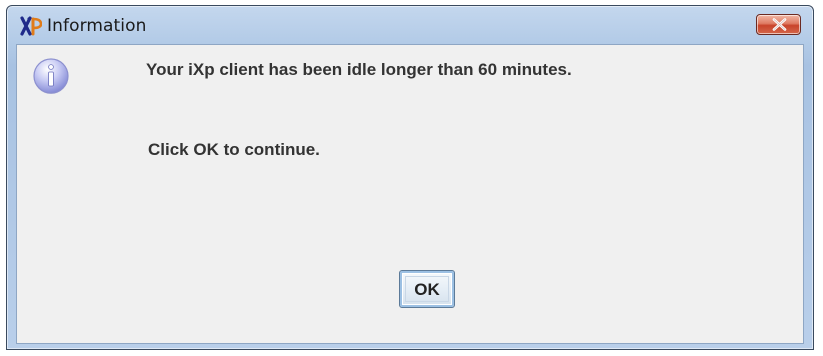 The width and height of the screenshot is (823, 356). Describe the element at coordinates (410, 25) in the screenshot. I see `title-bar: Information` at that location.